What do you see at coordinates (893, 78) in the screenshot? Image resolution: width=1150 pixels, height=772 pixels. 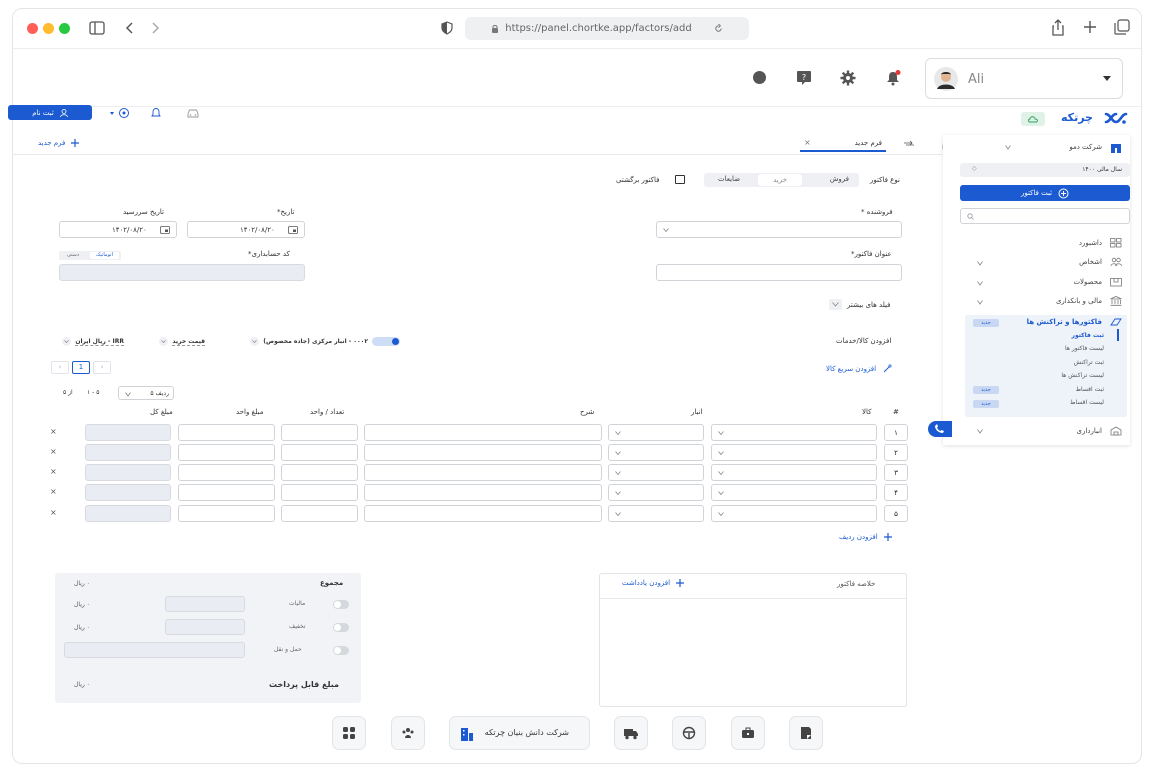 I see `notification-bell-icon` at bounding box center [893, 78].